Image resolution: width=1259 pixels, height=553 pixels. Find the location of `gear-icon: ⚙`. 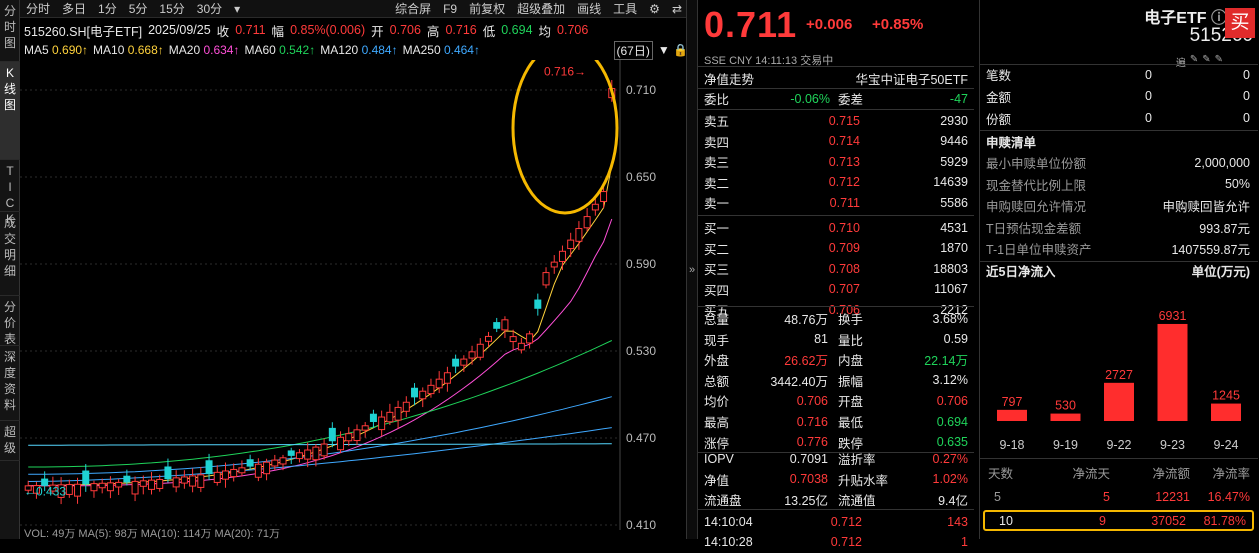

gear-icon: ⚙ is located at coordinates (654, 9).